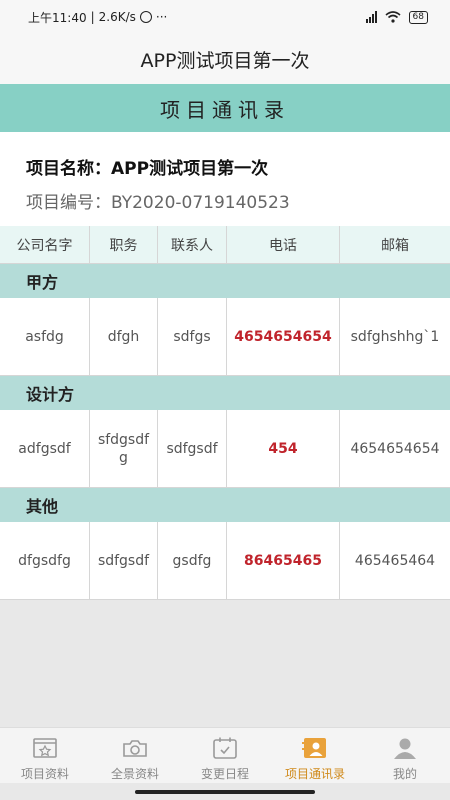 The height and width of the screenshot is (800, 450). I want to click on star-folder-icon, so click(45, 748).